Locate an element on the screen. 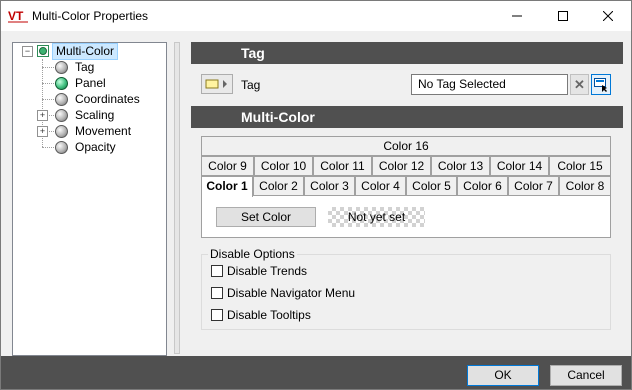 This screenshot has width=632, height=390. tree-item-coordinates: Coordinates is located at coordinates (99, 99).